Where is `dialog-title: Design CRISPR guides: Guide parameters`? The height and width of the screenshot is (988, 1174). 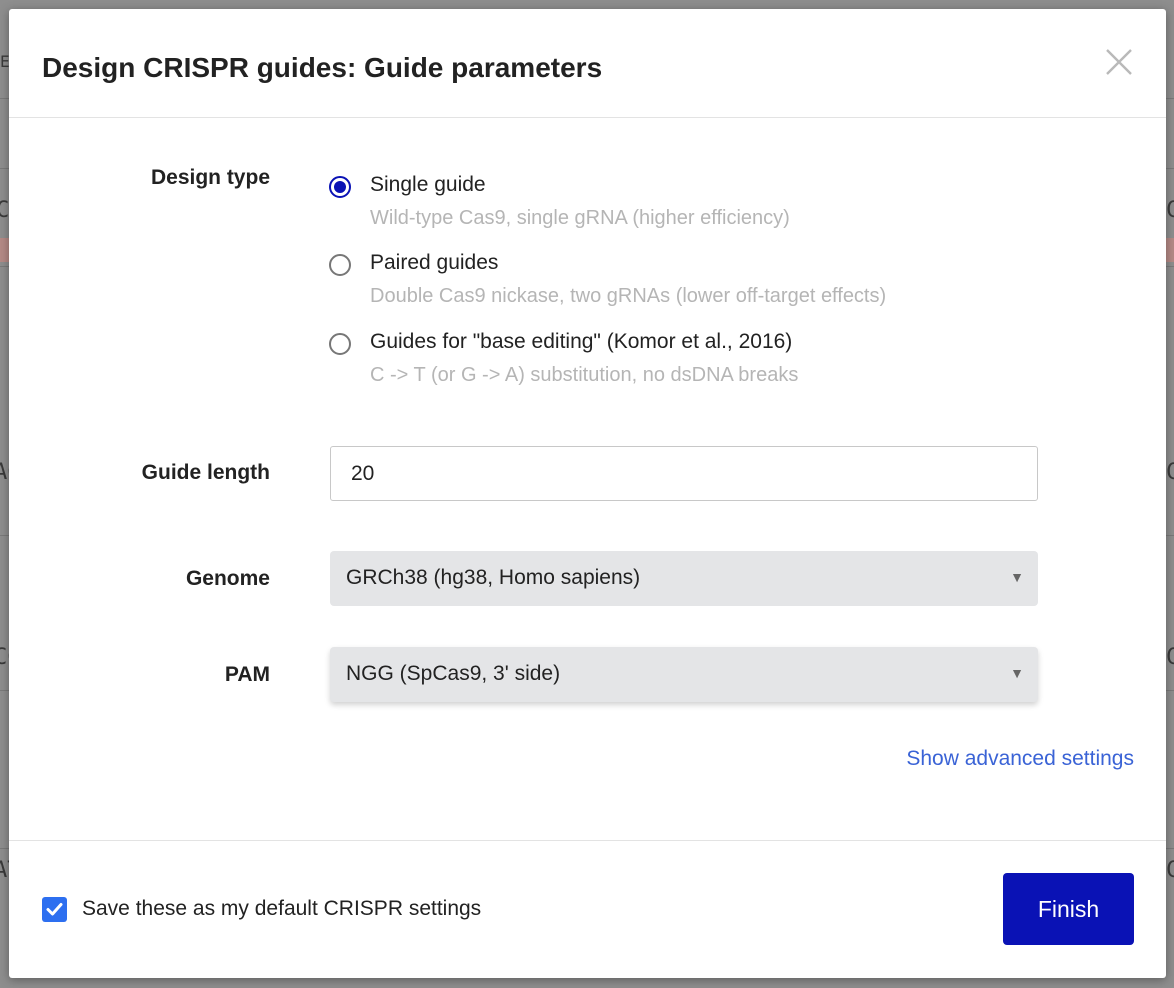
dialog-title: Design CRISPR guides: Guide parameters is located at coordinates (322, 67).